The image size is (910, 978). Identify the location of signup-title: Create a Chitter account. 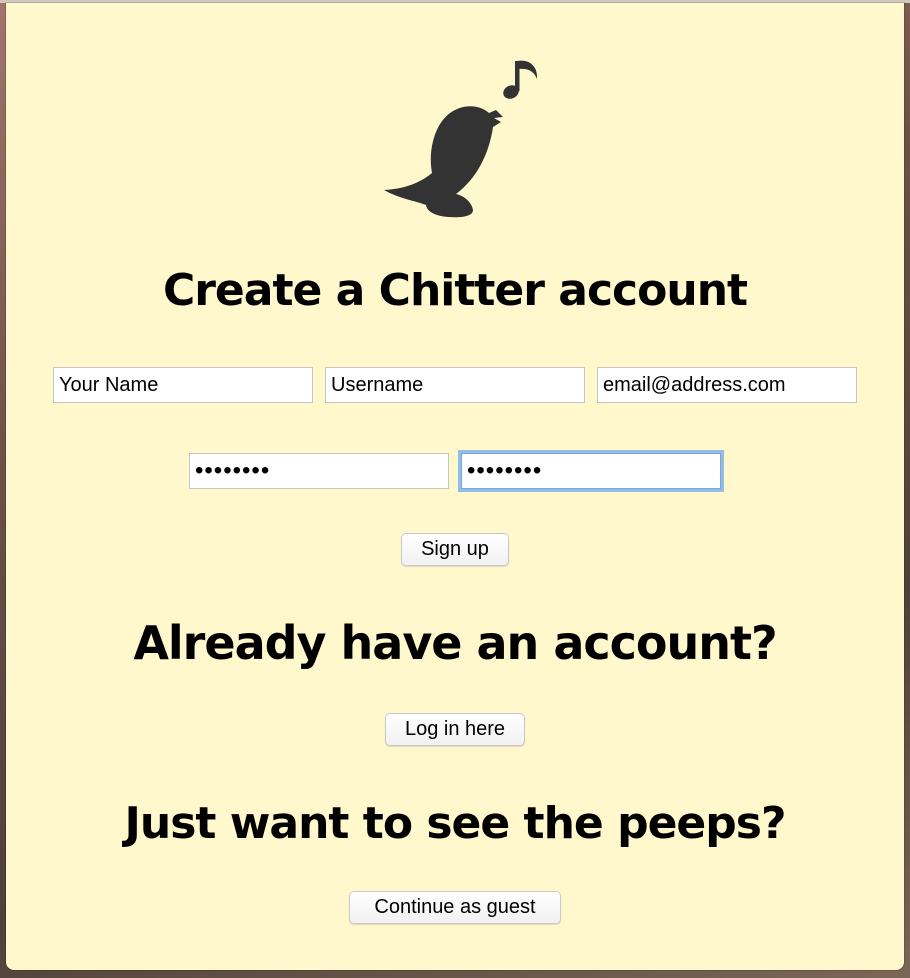
(455, 290).